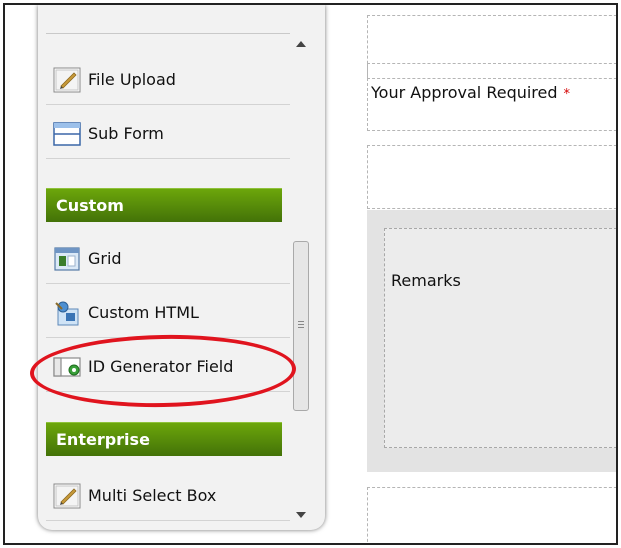 The height and width of the screenshot is (548, 621). What do you see at coordinates (132, 79) in the screenshot?
I see `palette-item-label: File Upload` at bounding box center [132, 79].